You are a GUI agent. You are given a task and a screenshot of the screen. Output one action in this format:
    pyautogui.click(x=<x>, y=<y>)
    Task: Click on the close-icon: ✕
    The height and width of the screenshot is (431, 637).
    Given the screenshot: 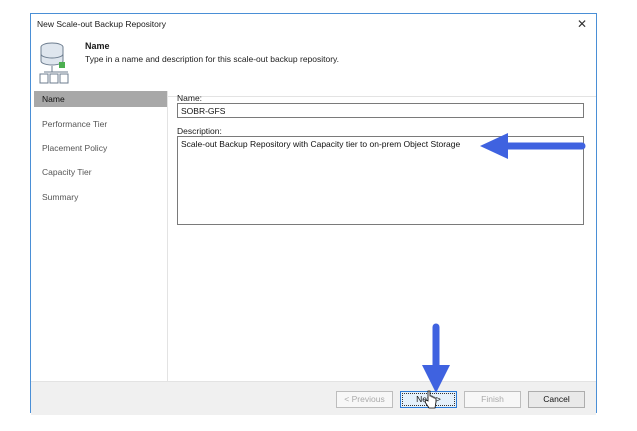 What is the action you would take?
    pyautogui.click(x=582, y=24)
    